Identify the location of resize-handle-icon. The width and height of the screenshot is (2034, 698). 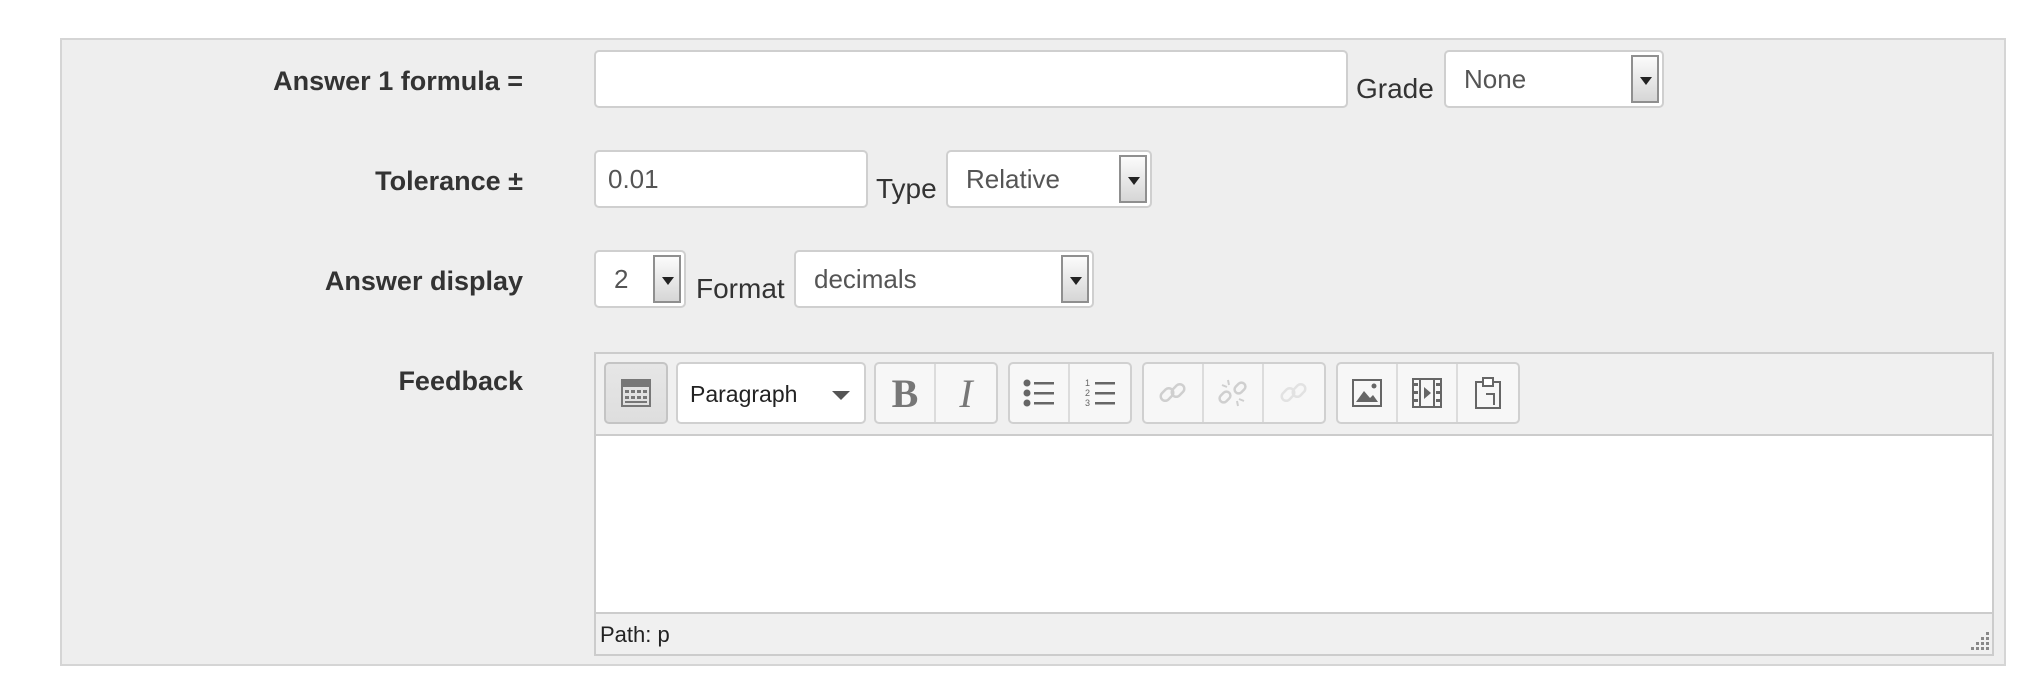
(1979, 641).